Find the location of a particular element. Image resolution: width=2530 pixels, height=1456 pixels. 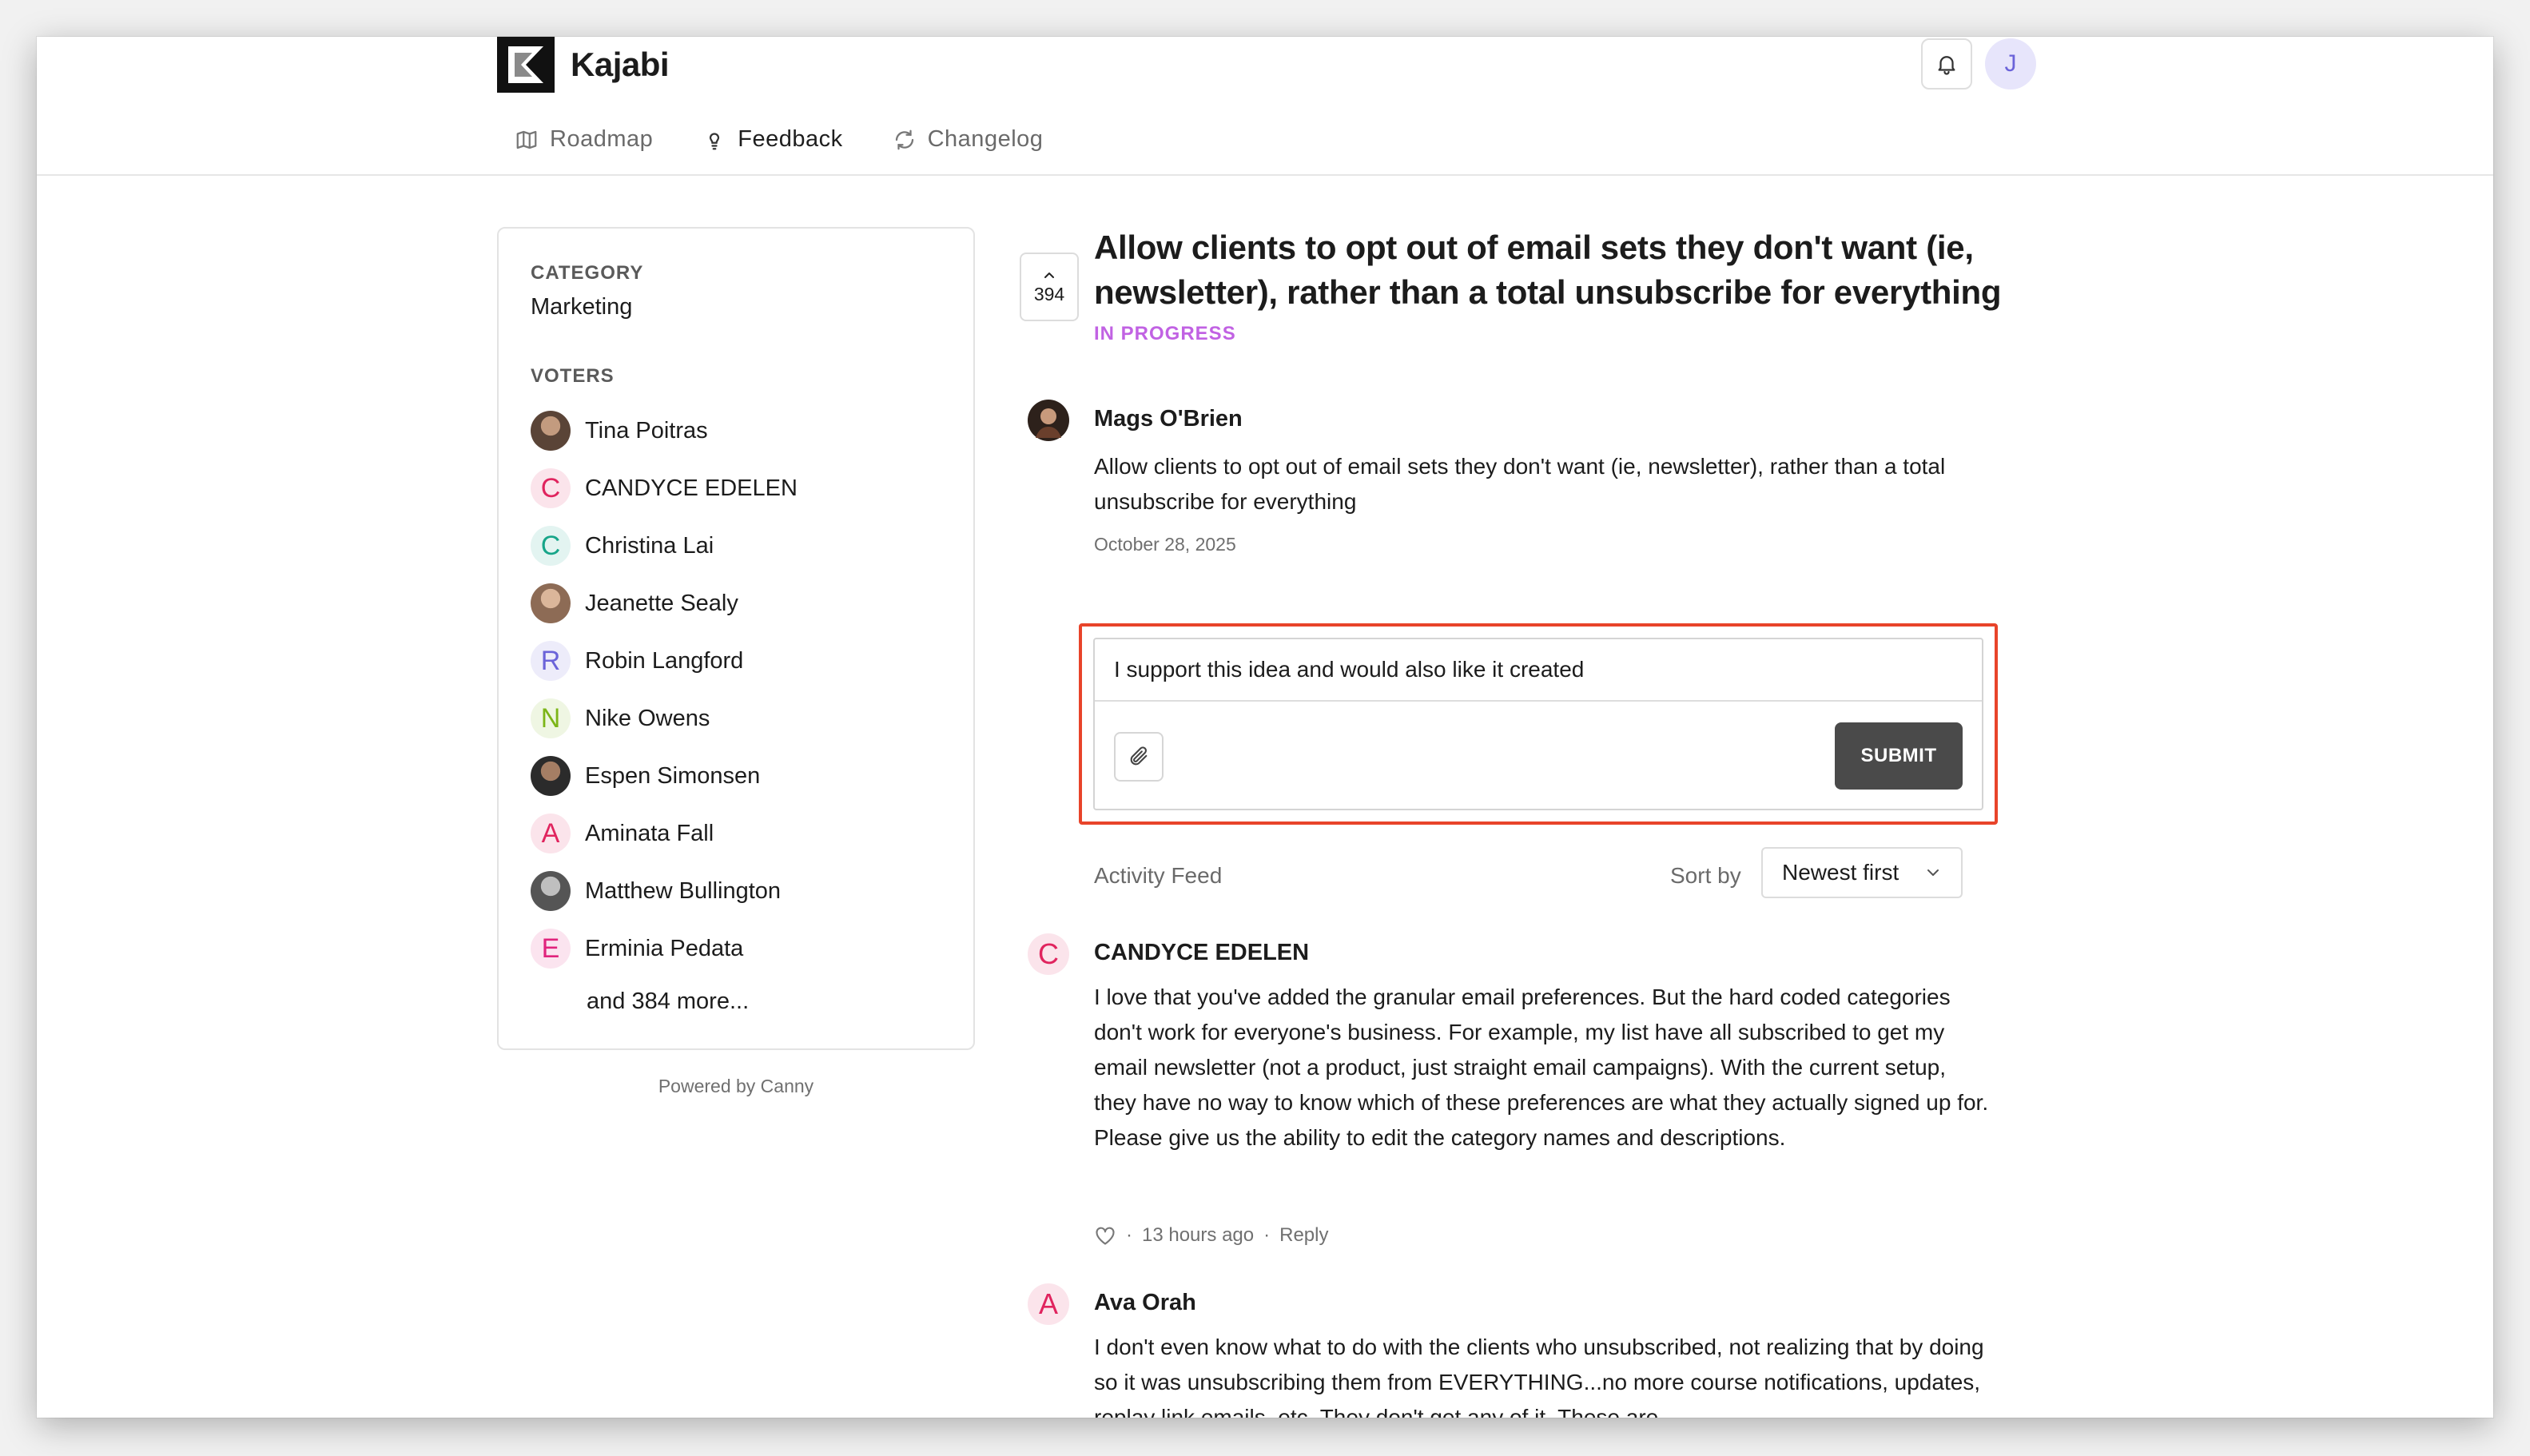

voter-item: Espen Simonsen is located at coordinates (736, 776).